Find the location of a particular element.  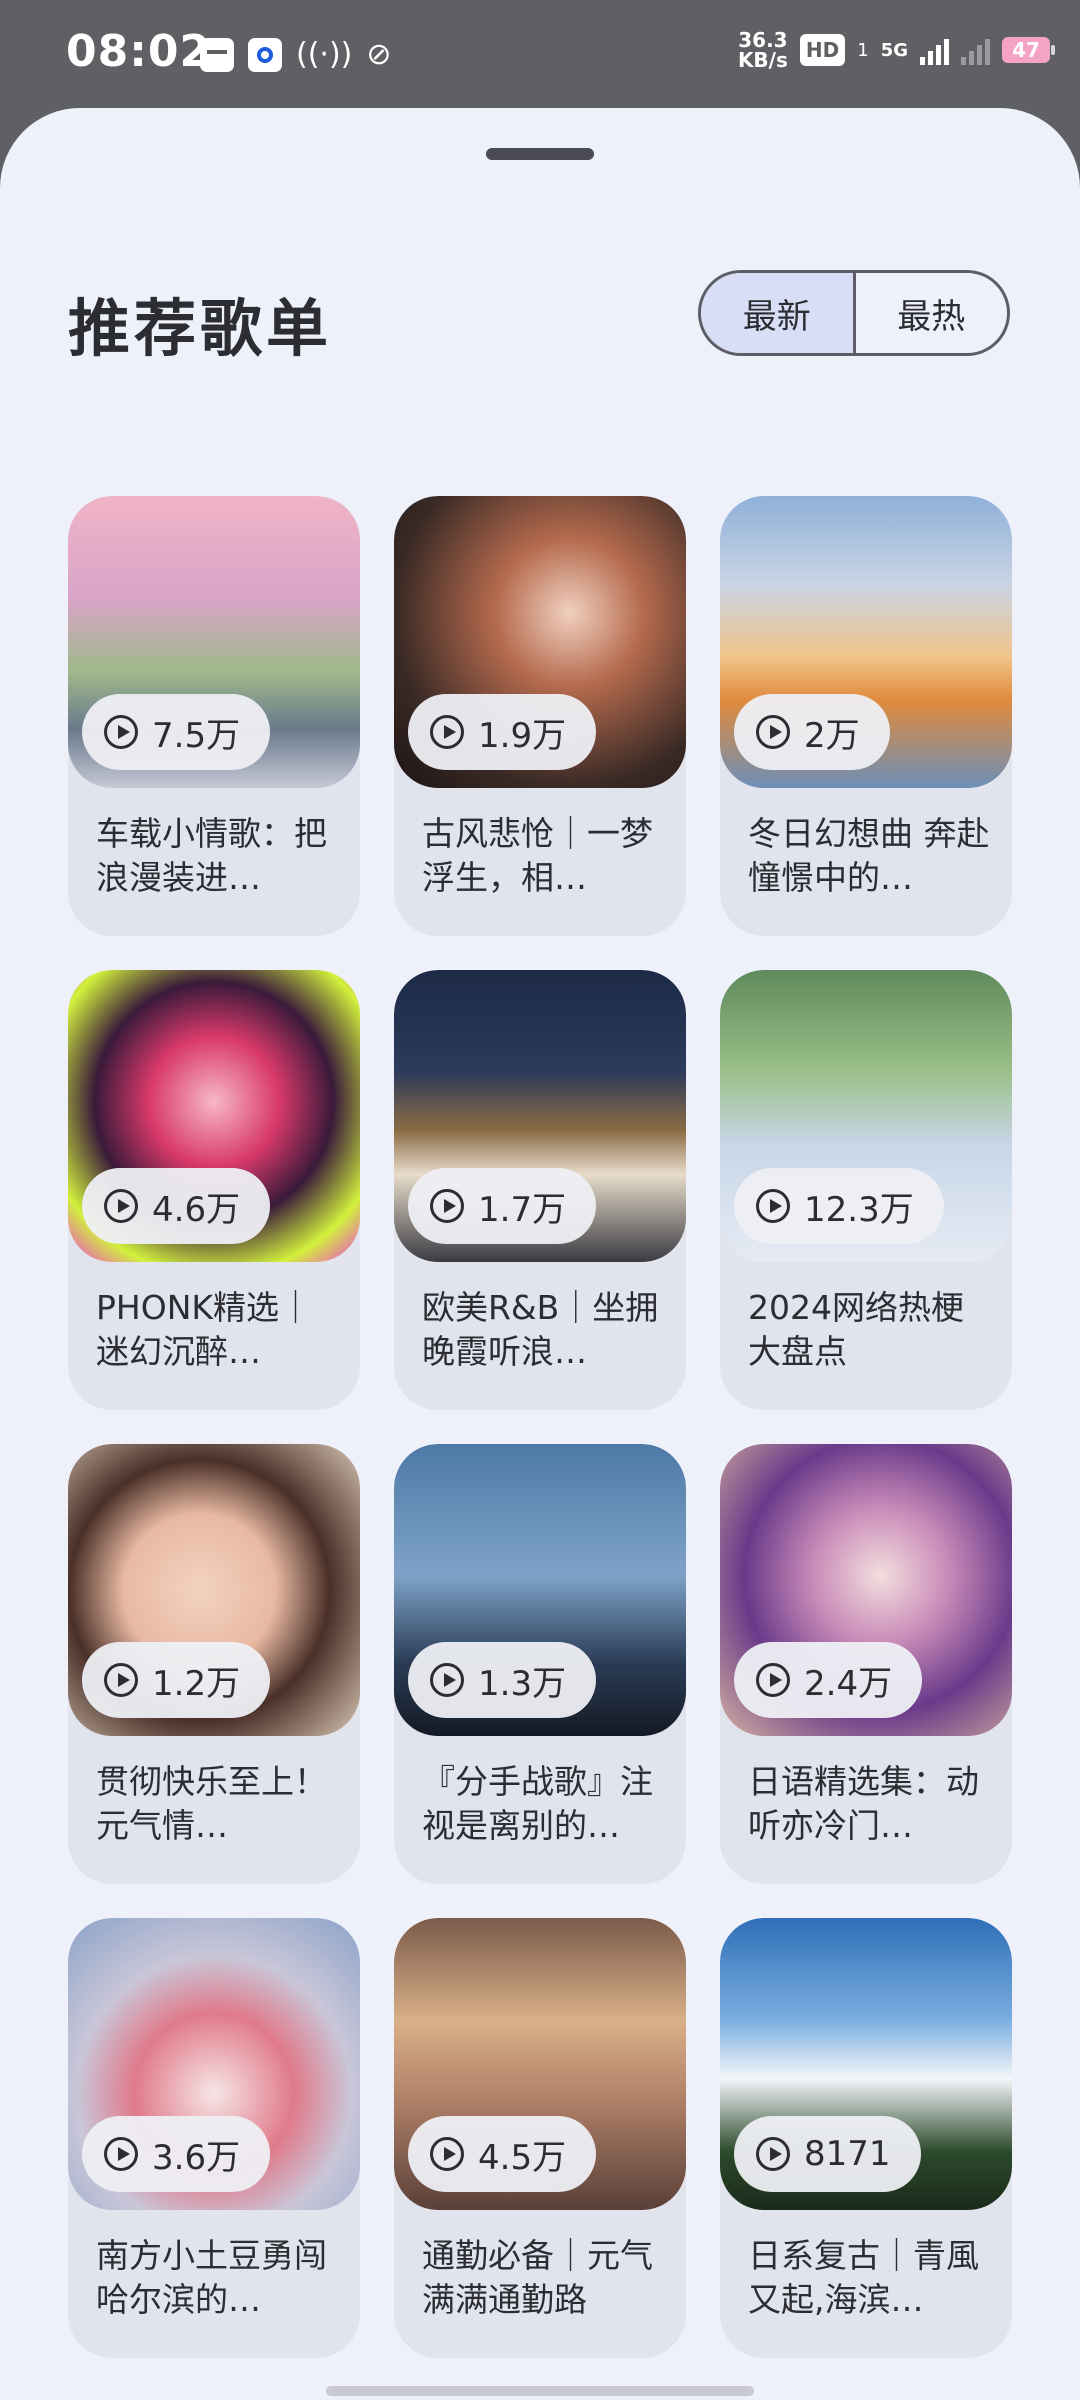

app-notification-icon is located at coordinates (265, 55).